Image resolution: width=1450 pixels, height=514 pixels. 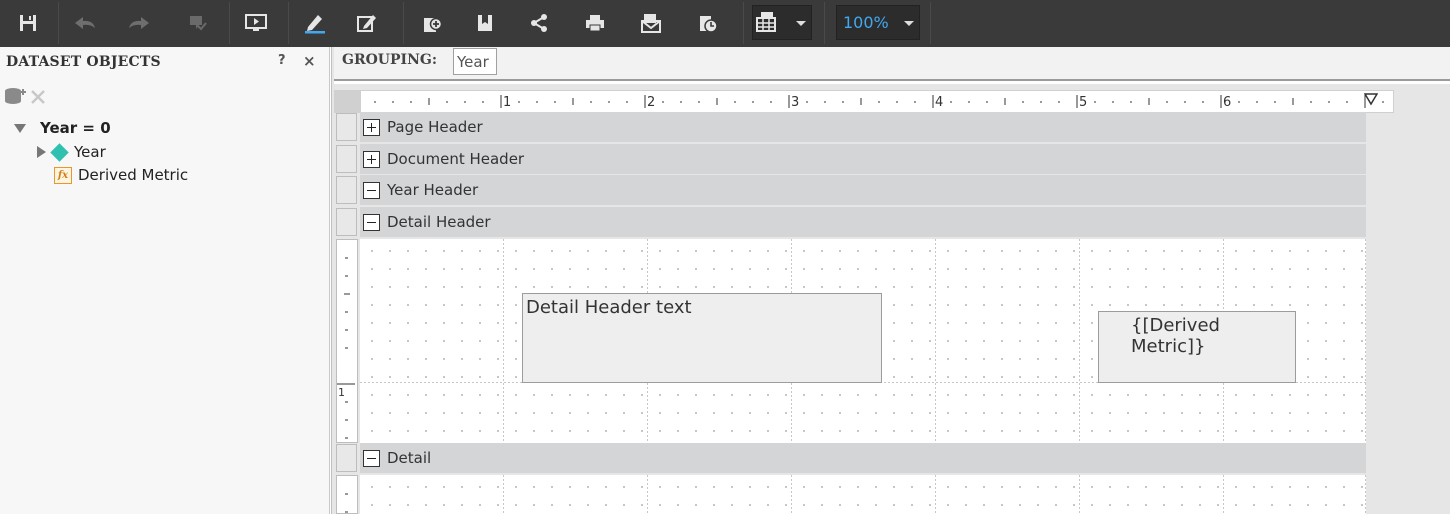 What do you see at coordinates (863, 159) in the screenshot?
I see `band-document-header: Document Header` at bounding box center [863, 159].